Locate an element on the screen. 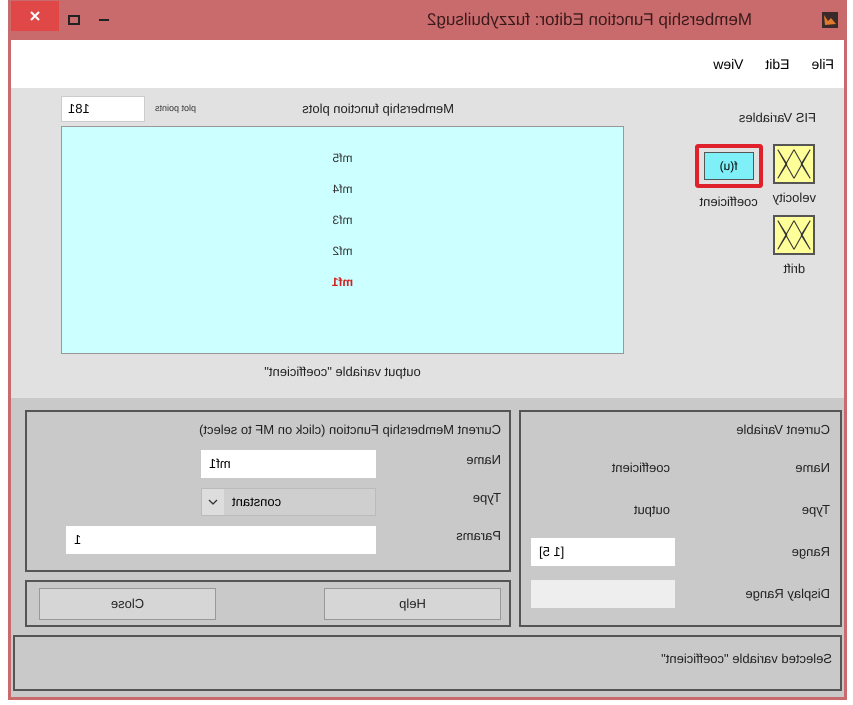 Image resolution: width=853 pixels, height=705 pixels. menu-item: View is located at coordinates (728, 64).